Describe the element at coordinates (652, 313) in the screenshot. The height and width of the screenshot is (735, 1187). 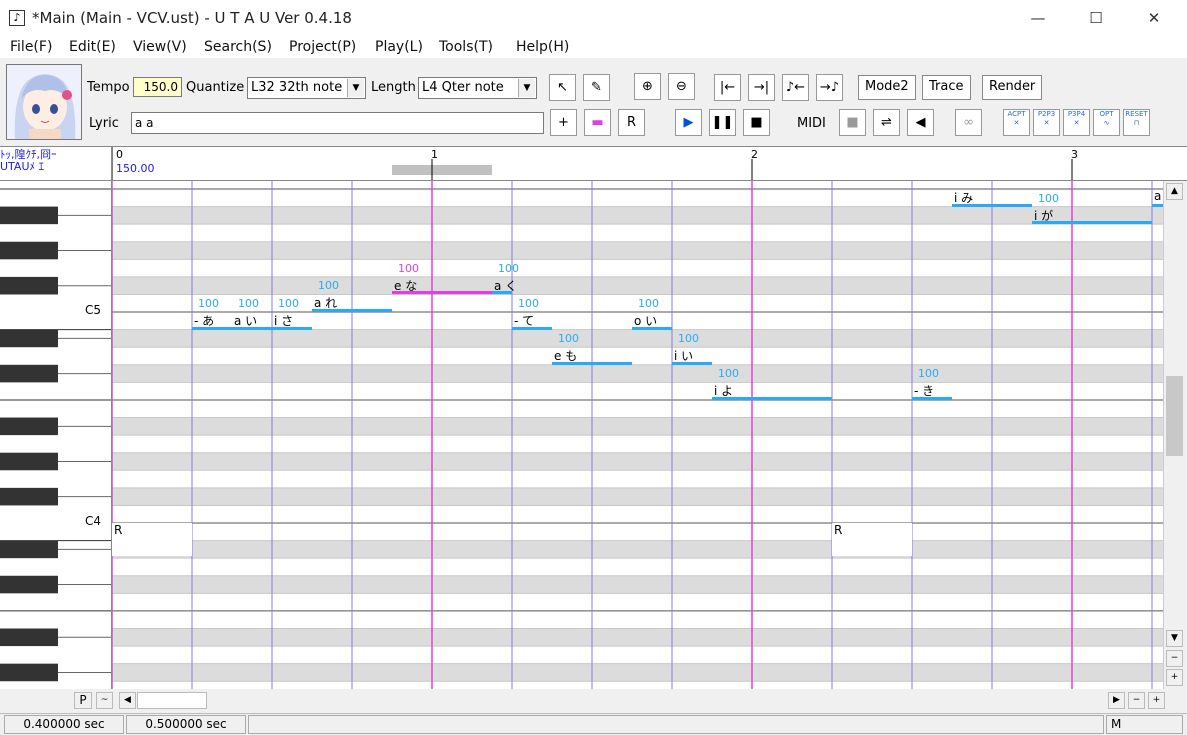
I see `note: o い 100` at that location.